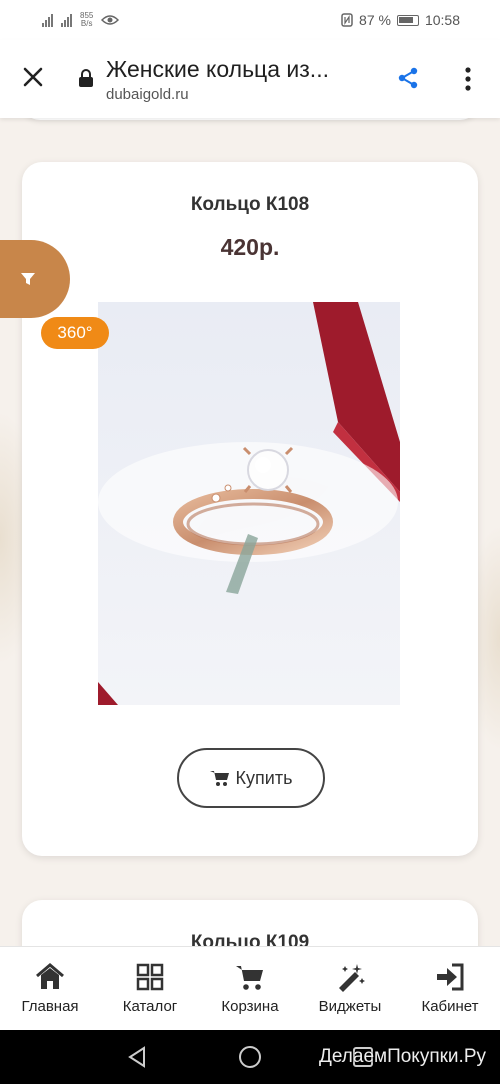  I want to click on nav-account-label: Кабинет, so click(450, 1006).